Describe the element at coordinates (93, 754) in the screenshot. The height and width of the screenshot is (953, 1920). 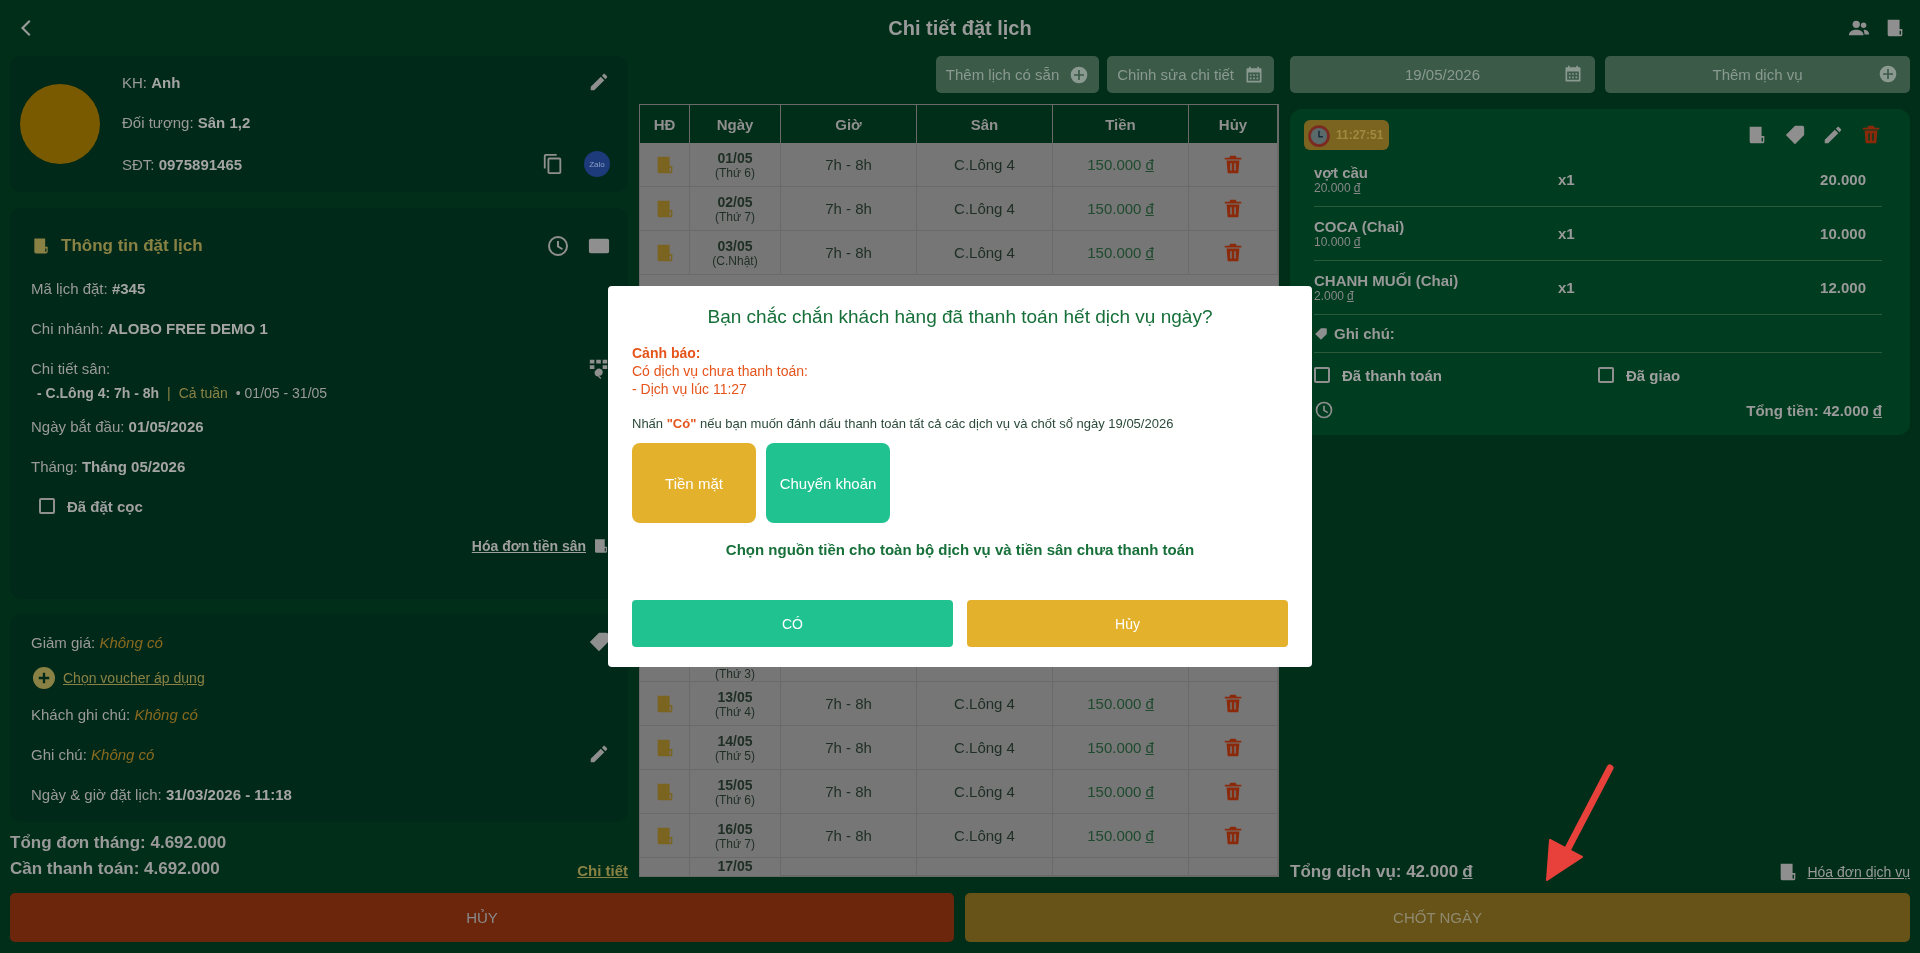
I see `note-text: Ghi chú: Không có` at that location.